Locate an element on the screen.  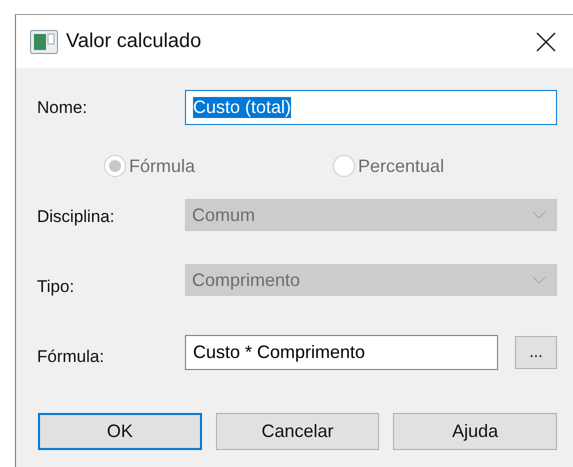
field-label: Disciplina: is located at coordinates (76, 216).